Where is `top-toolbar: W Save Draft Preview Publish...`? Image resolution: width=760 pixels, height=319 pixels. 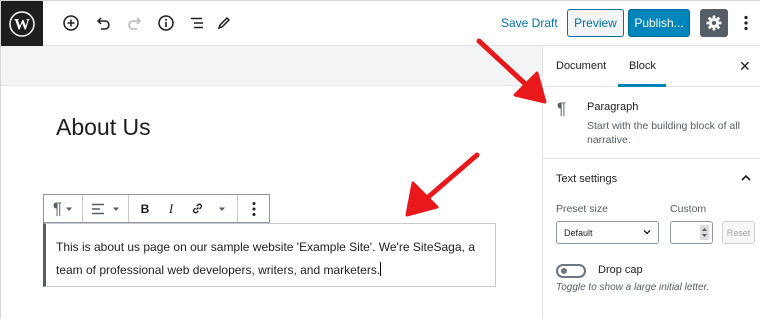
top-toolbar: W Save Draft Preview Publish... is located at coordinates (380, 23).